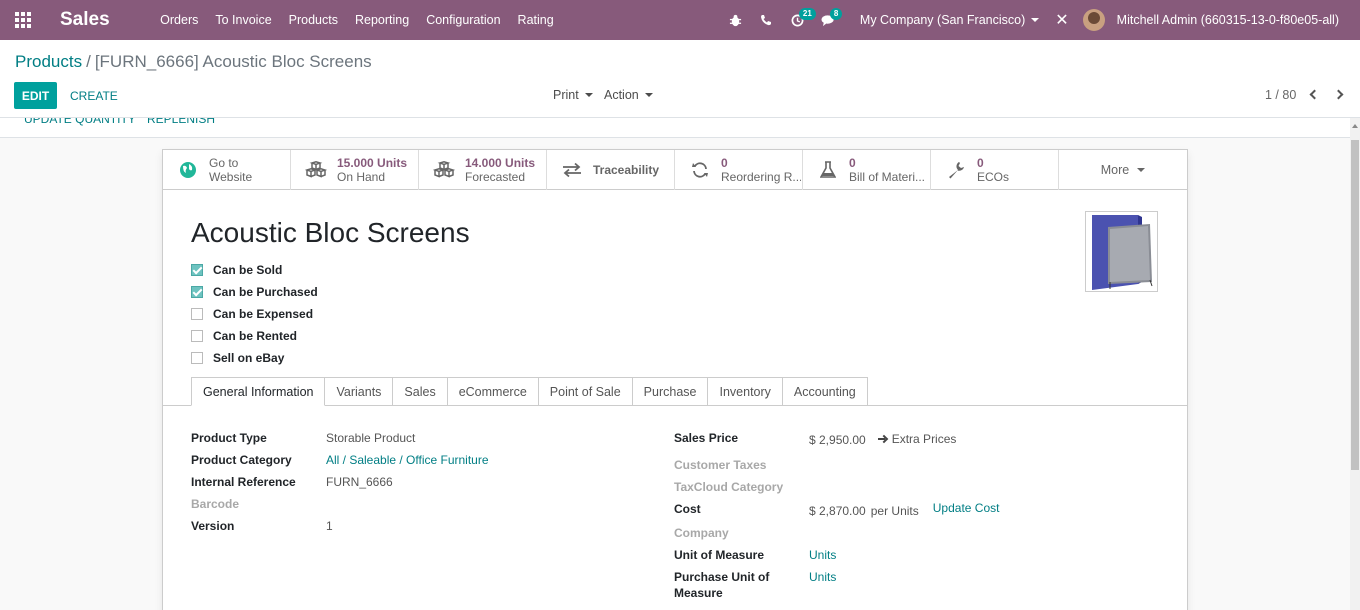  I want to click on company-row: Company, so click(836, 536).